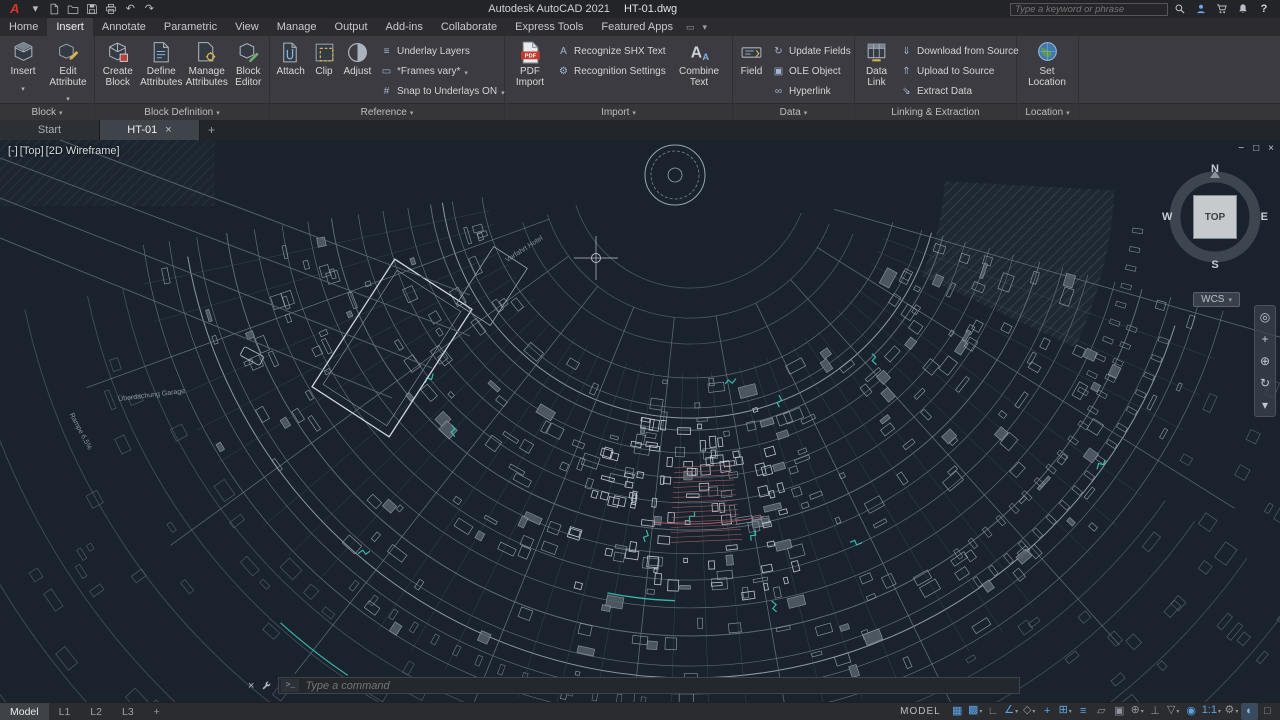 The image size is (1280, 720). Describe the element at coordinates (1011, 711) in the screenshot. I see `polar-tracking-icon: ∠▾` at that location.